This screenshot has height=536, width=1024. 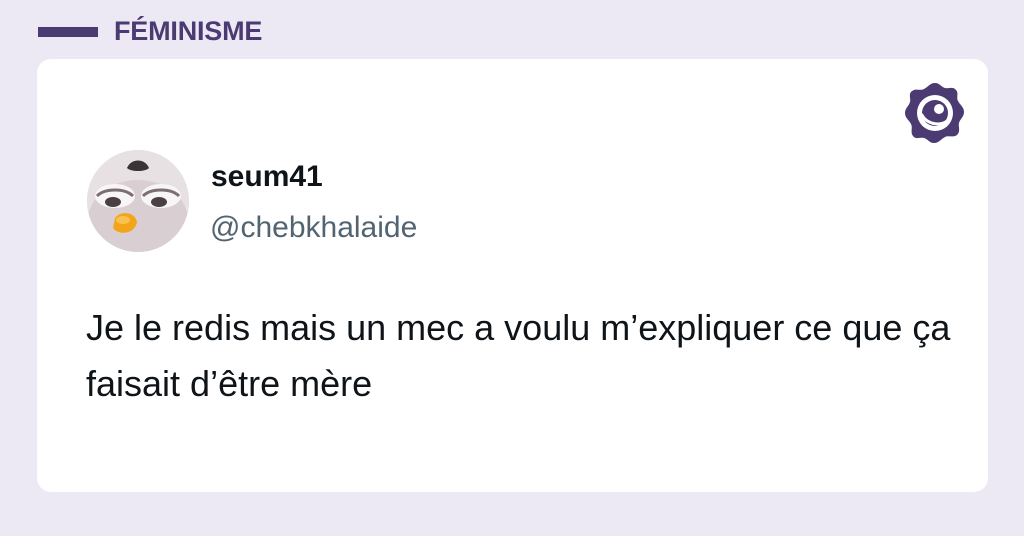 What do you see at coordinates (68, 32) in the screenshot?
I see `category-marker-bar` at bounding box center [68, 32].